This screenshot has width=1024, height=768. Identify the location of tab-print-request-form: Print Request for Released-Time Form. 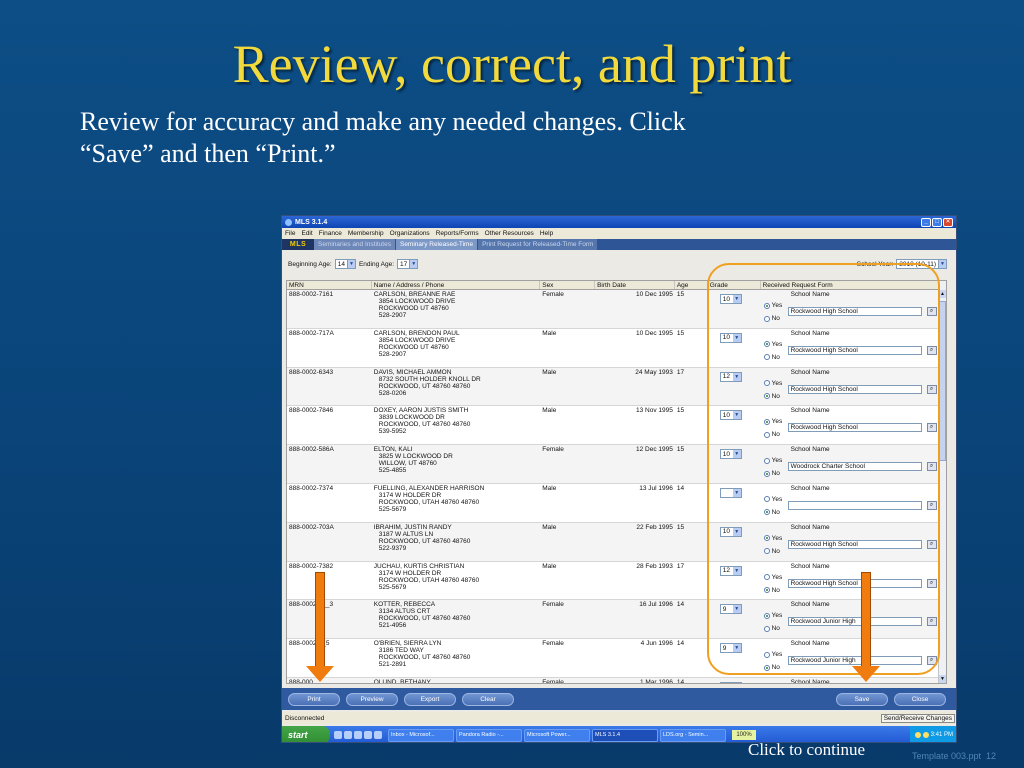
(538, 244).